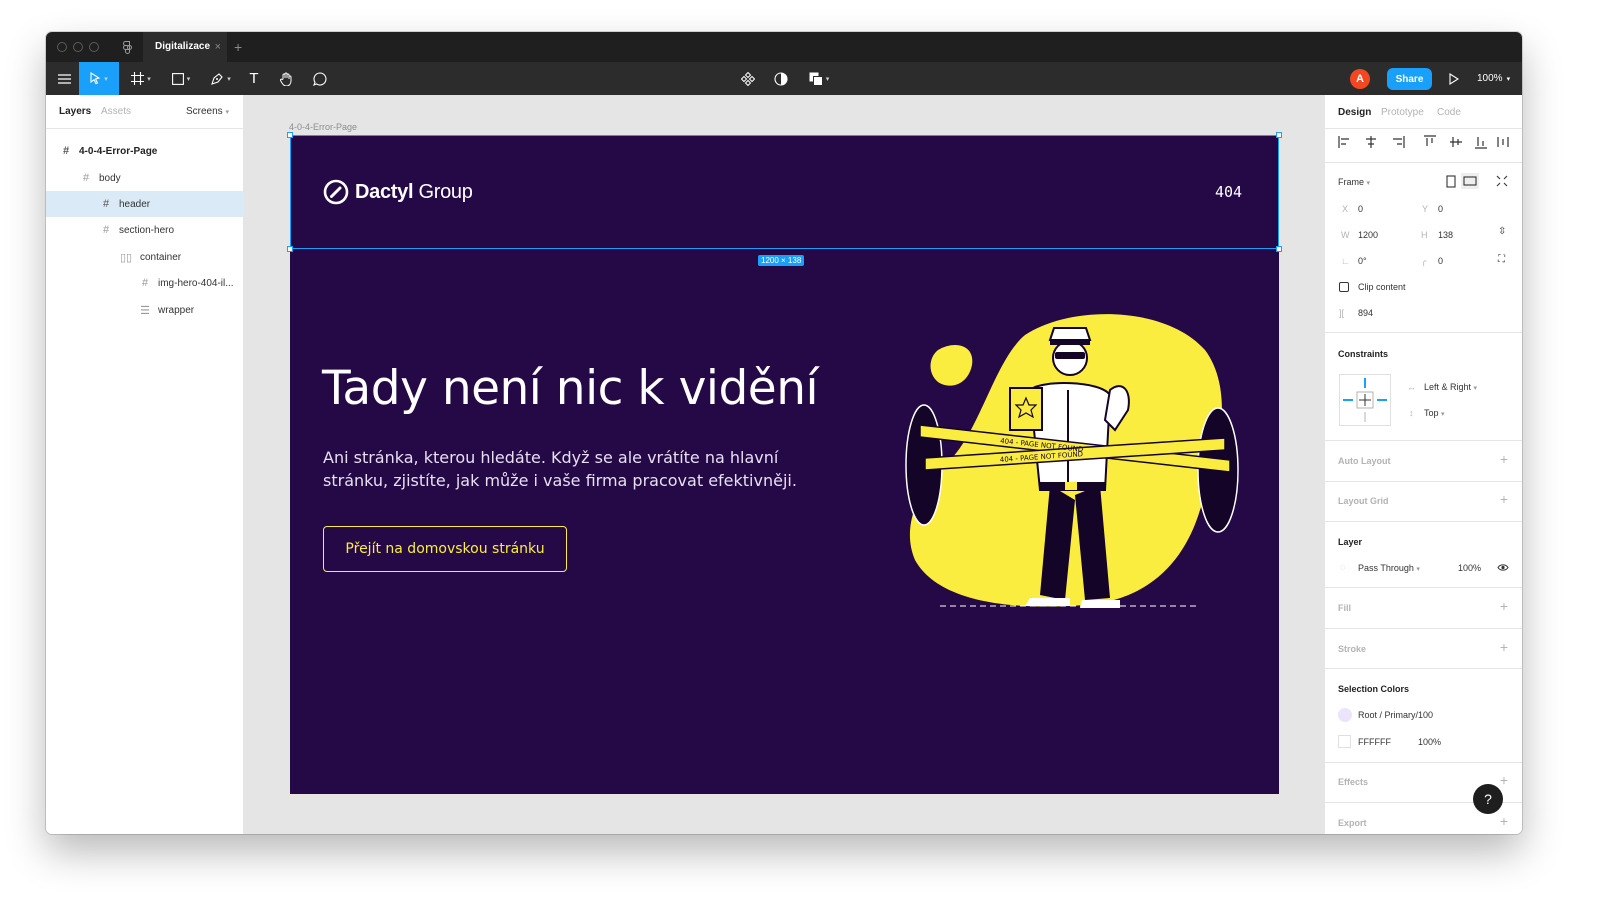 The width and height of the screenshot is (1600, 913). What do you see at coordinates (1504, 821) in the screenshot?
I see `add-export-icon: +` at bounding box center [1504, 821].